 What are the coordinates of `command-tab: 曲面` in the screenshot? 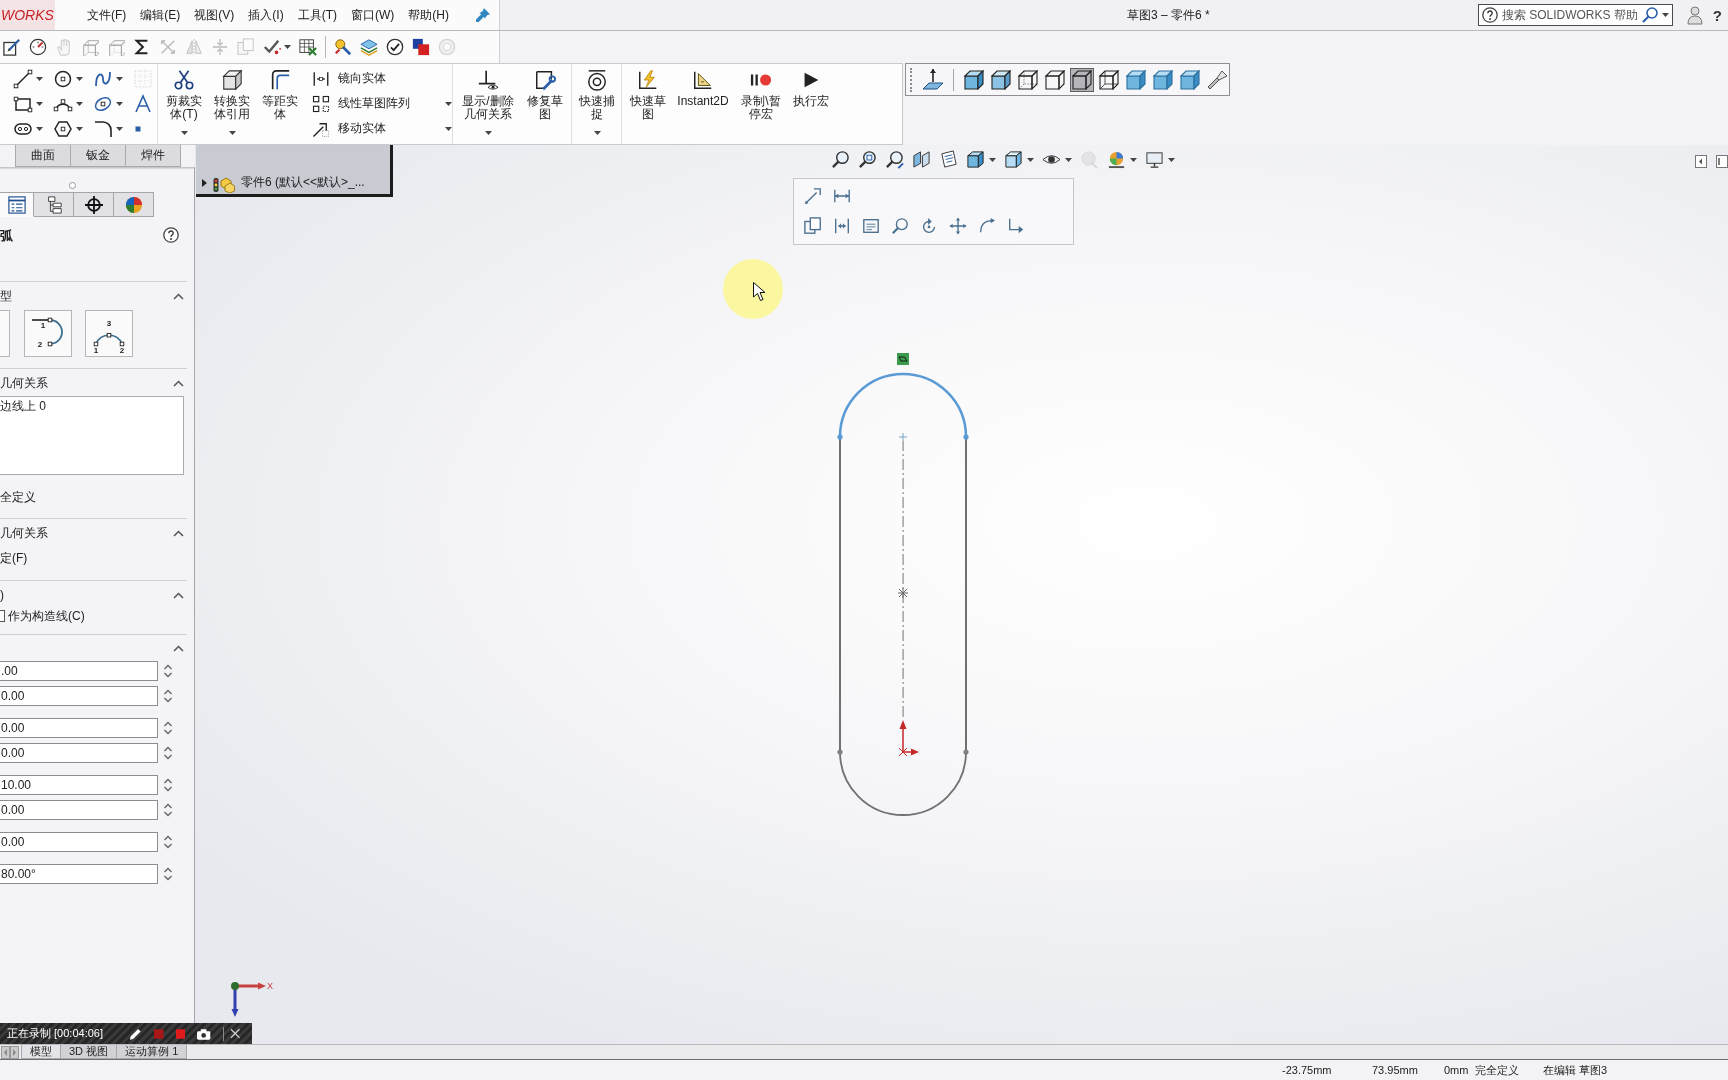 It's located at (43, 156).